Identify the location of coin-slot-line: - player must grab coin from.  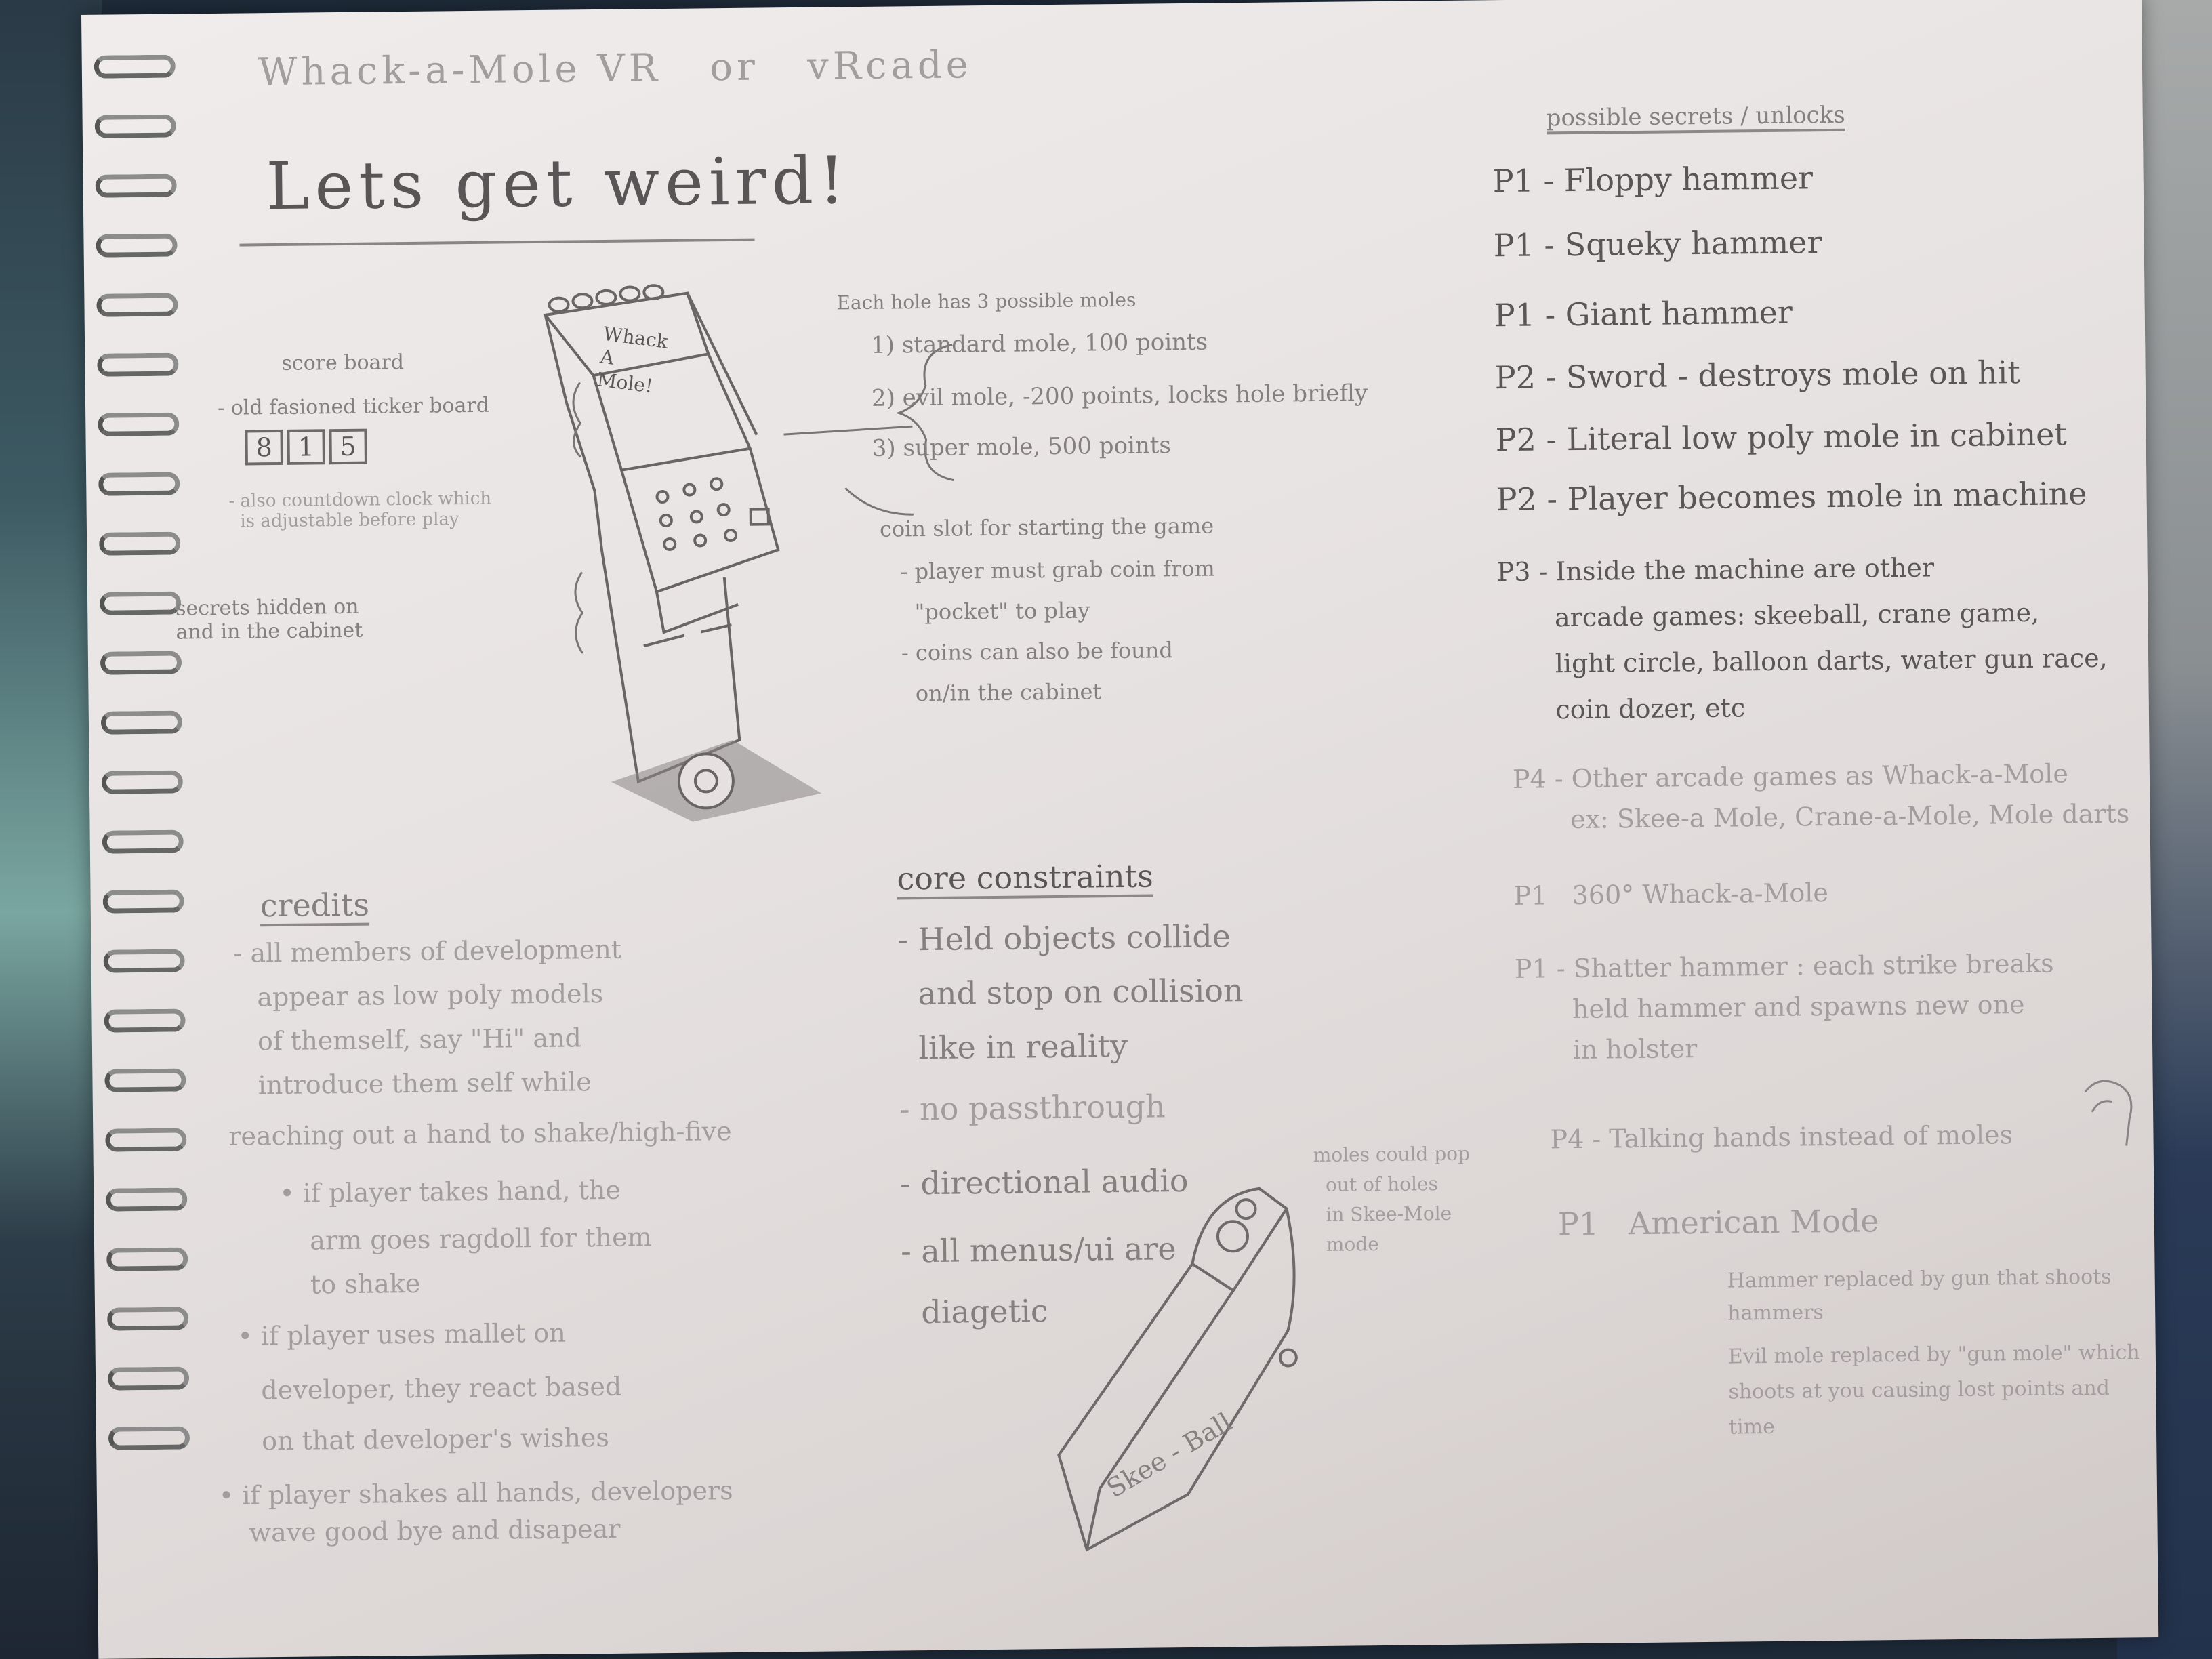
(1057, 570).